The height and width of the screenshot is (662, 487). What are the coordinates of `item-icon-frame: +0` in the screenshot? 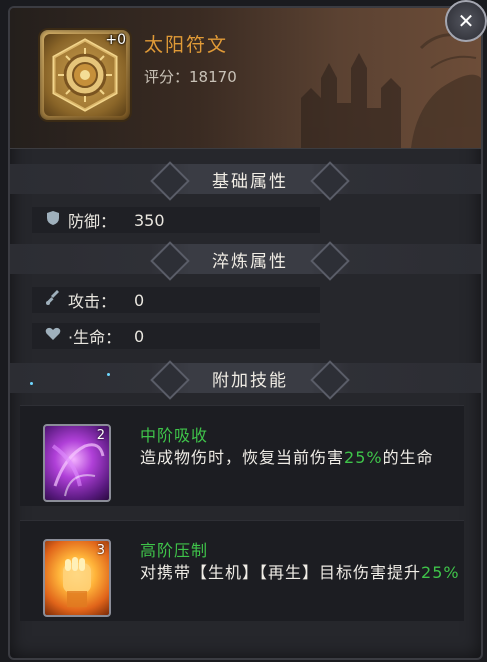 It's located at (85, 75).